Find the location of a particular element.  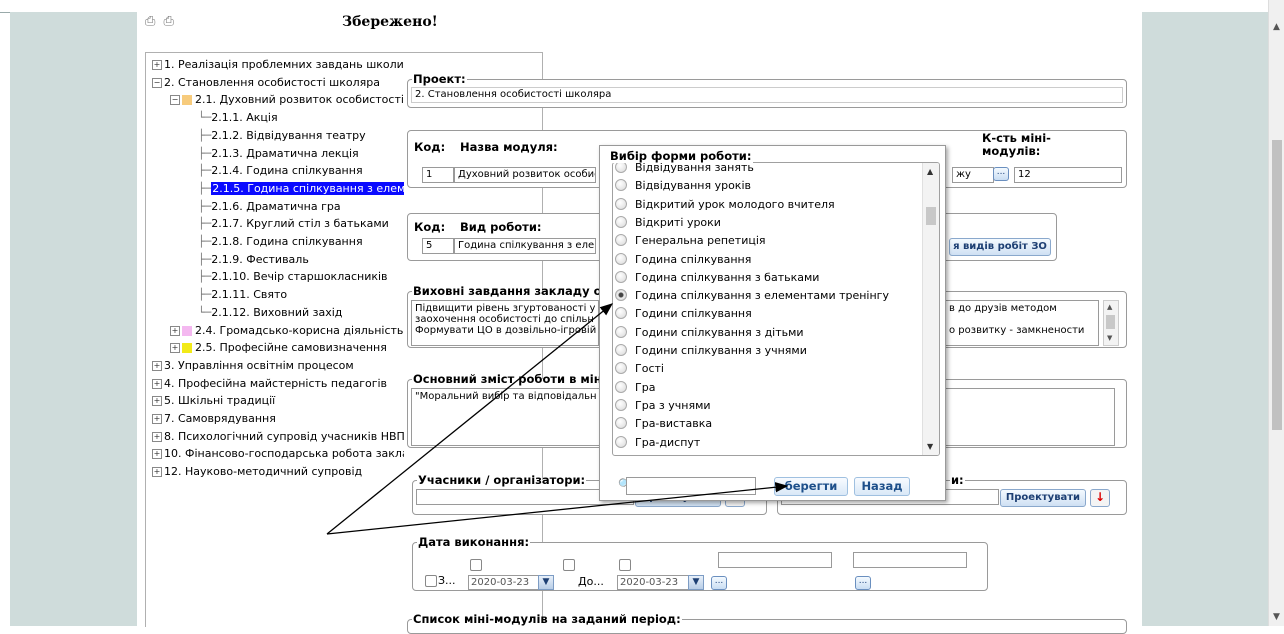

work-form-option: Години спілкування is located at coordinates (683, 314).